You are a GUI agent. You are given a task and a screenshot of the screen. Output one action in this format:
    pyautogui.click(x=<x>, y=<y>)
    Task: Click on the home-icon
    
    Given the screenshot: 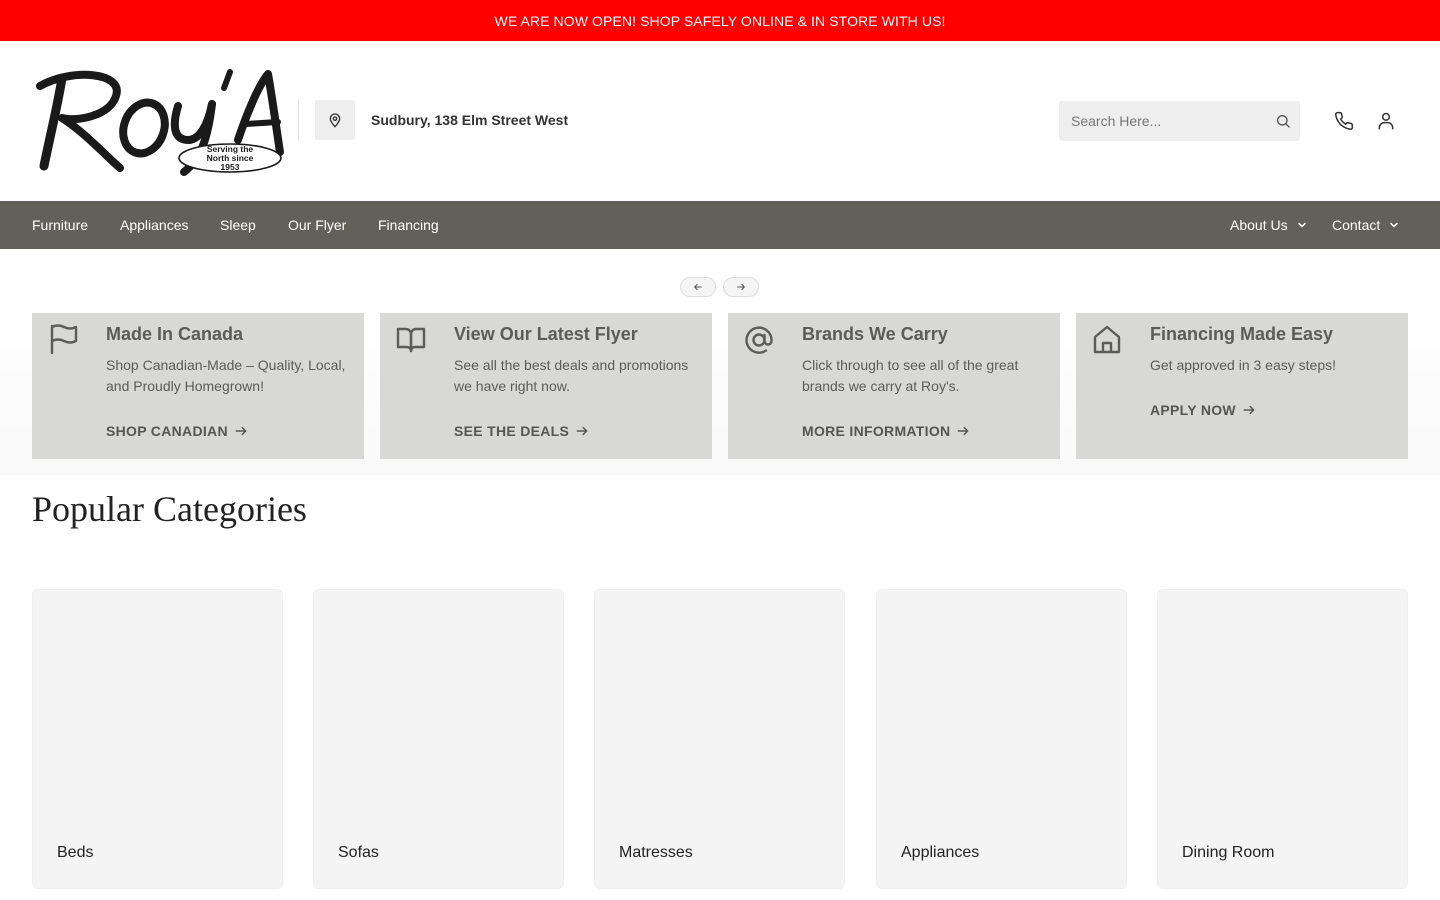 What is the action you would take?
    pyautogui.click(x=1107, y=339)
    